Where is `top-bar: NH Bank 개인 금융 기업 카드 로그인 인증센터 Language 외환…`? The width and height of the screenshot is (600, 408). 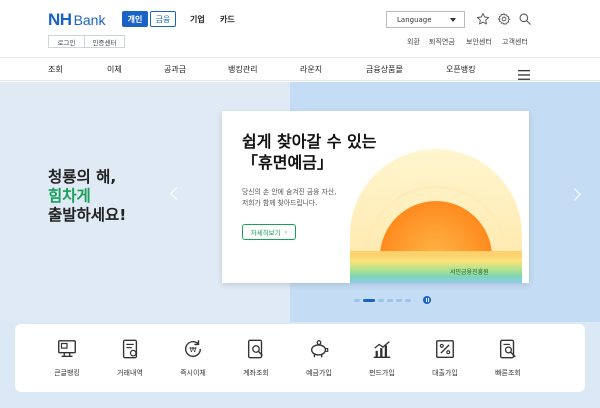
top-bar: NH Bank 개인 금융 기업 카드 로그인 인증센터 Language 외환… is located at coordinates (300, 28).